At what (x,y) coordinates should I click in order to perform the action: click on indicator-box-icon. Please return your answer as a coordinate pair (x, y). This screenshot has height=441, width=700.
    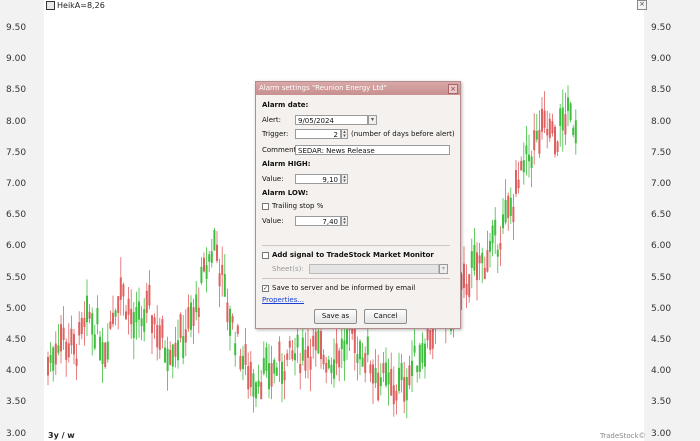
    Looking at the image, I should click on (50, 5).